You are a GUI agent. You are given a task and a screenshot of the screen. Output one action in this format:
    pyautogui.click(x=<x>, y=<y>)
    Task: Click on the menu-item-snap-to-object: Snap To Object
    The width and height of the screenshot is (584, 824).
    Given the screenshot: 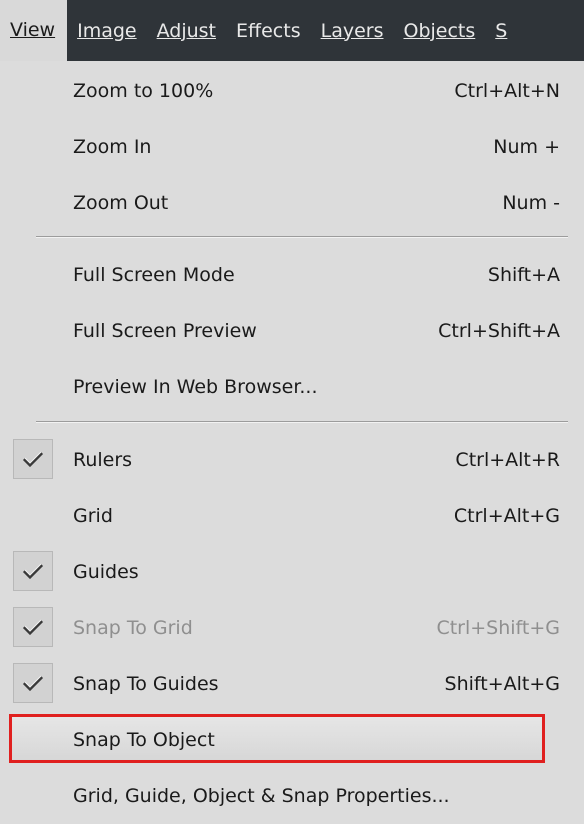 What is the action you would take?
    pyautogui.click(x=294, y=740)
    